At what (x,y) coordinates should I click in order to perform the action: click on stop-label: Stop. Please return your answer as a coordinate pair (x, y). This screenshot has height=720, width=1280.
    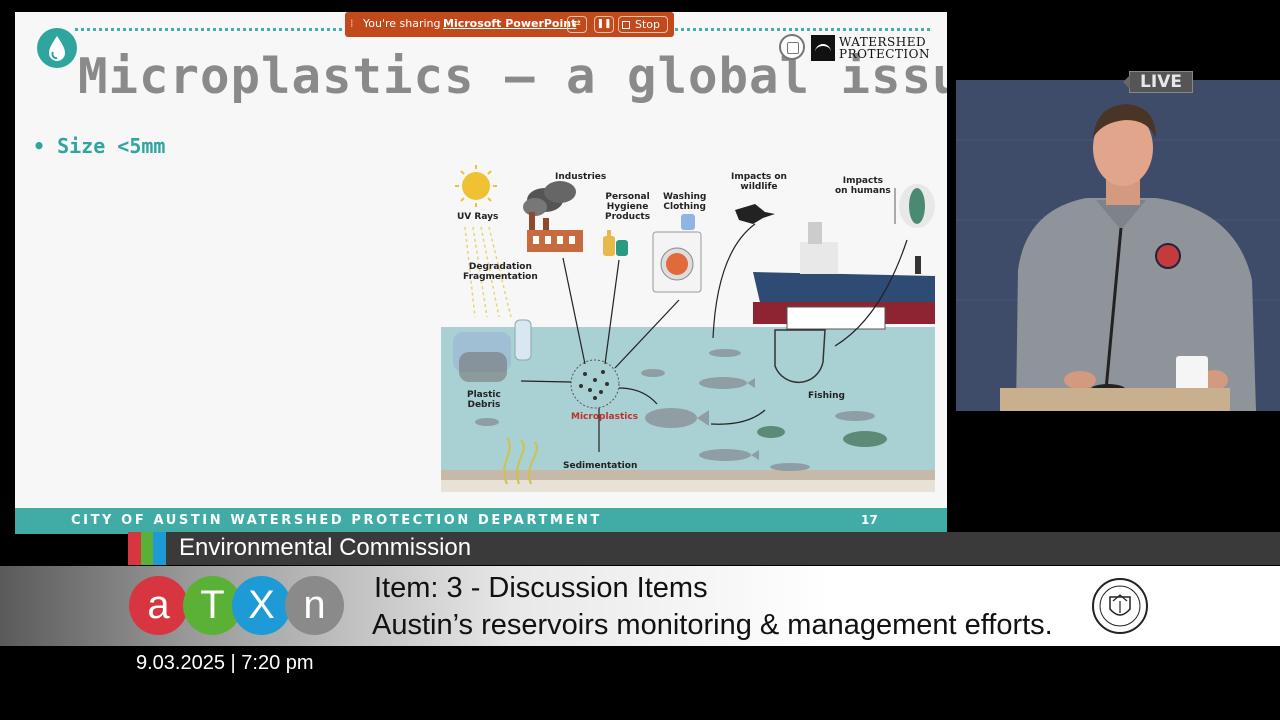
    Looking at the image, I should click on (648, 24).